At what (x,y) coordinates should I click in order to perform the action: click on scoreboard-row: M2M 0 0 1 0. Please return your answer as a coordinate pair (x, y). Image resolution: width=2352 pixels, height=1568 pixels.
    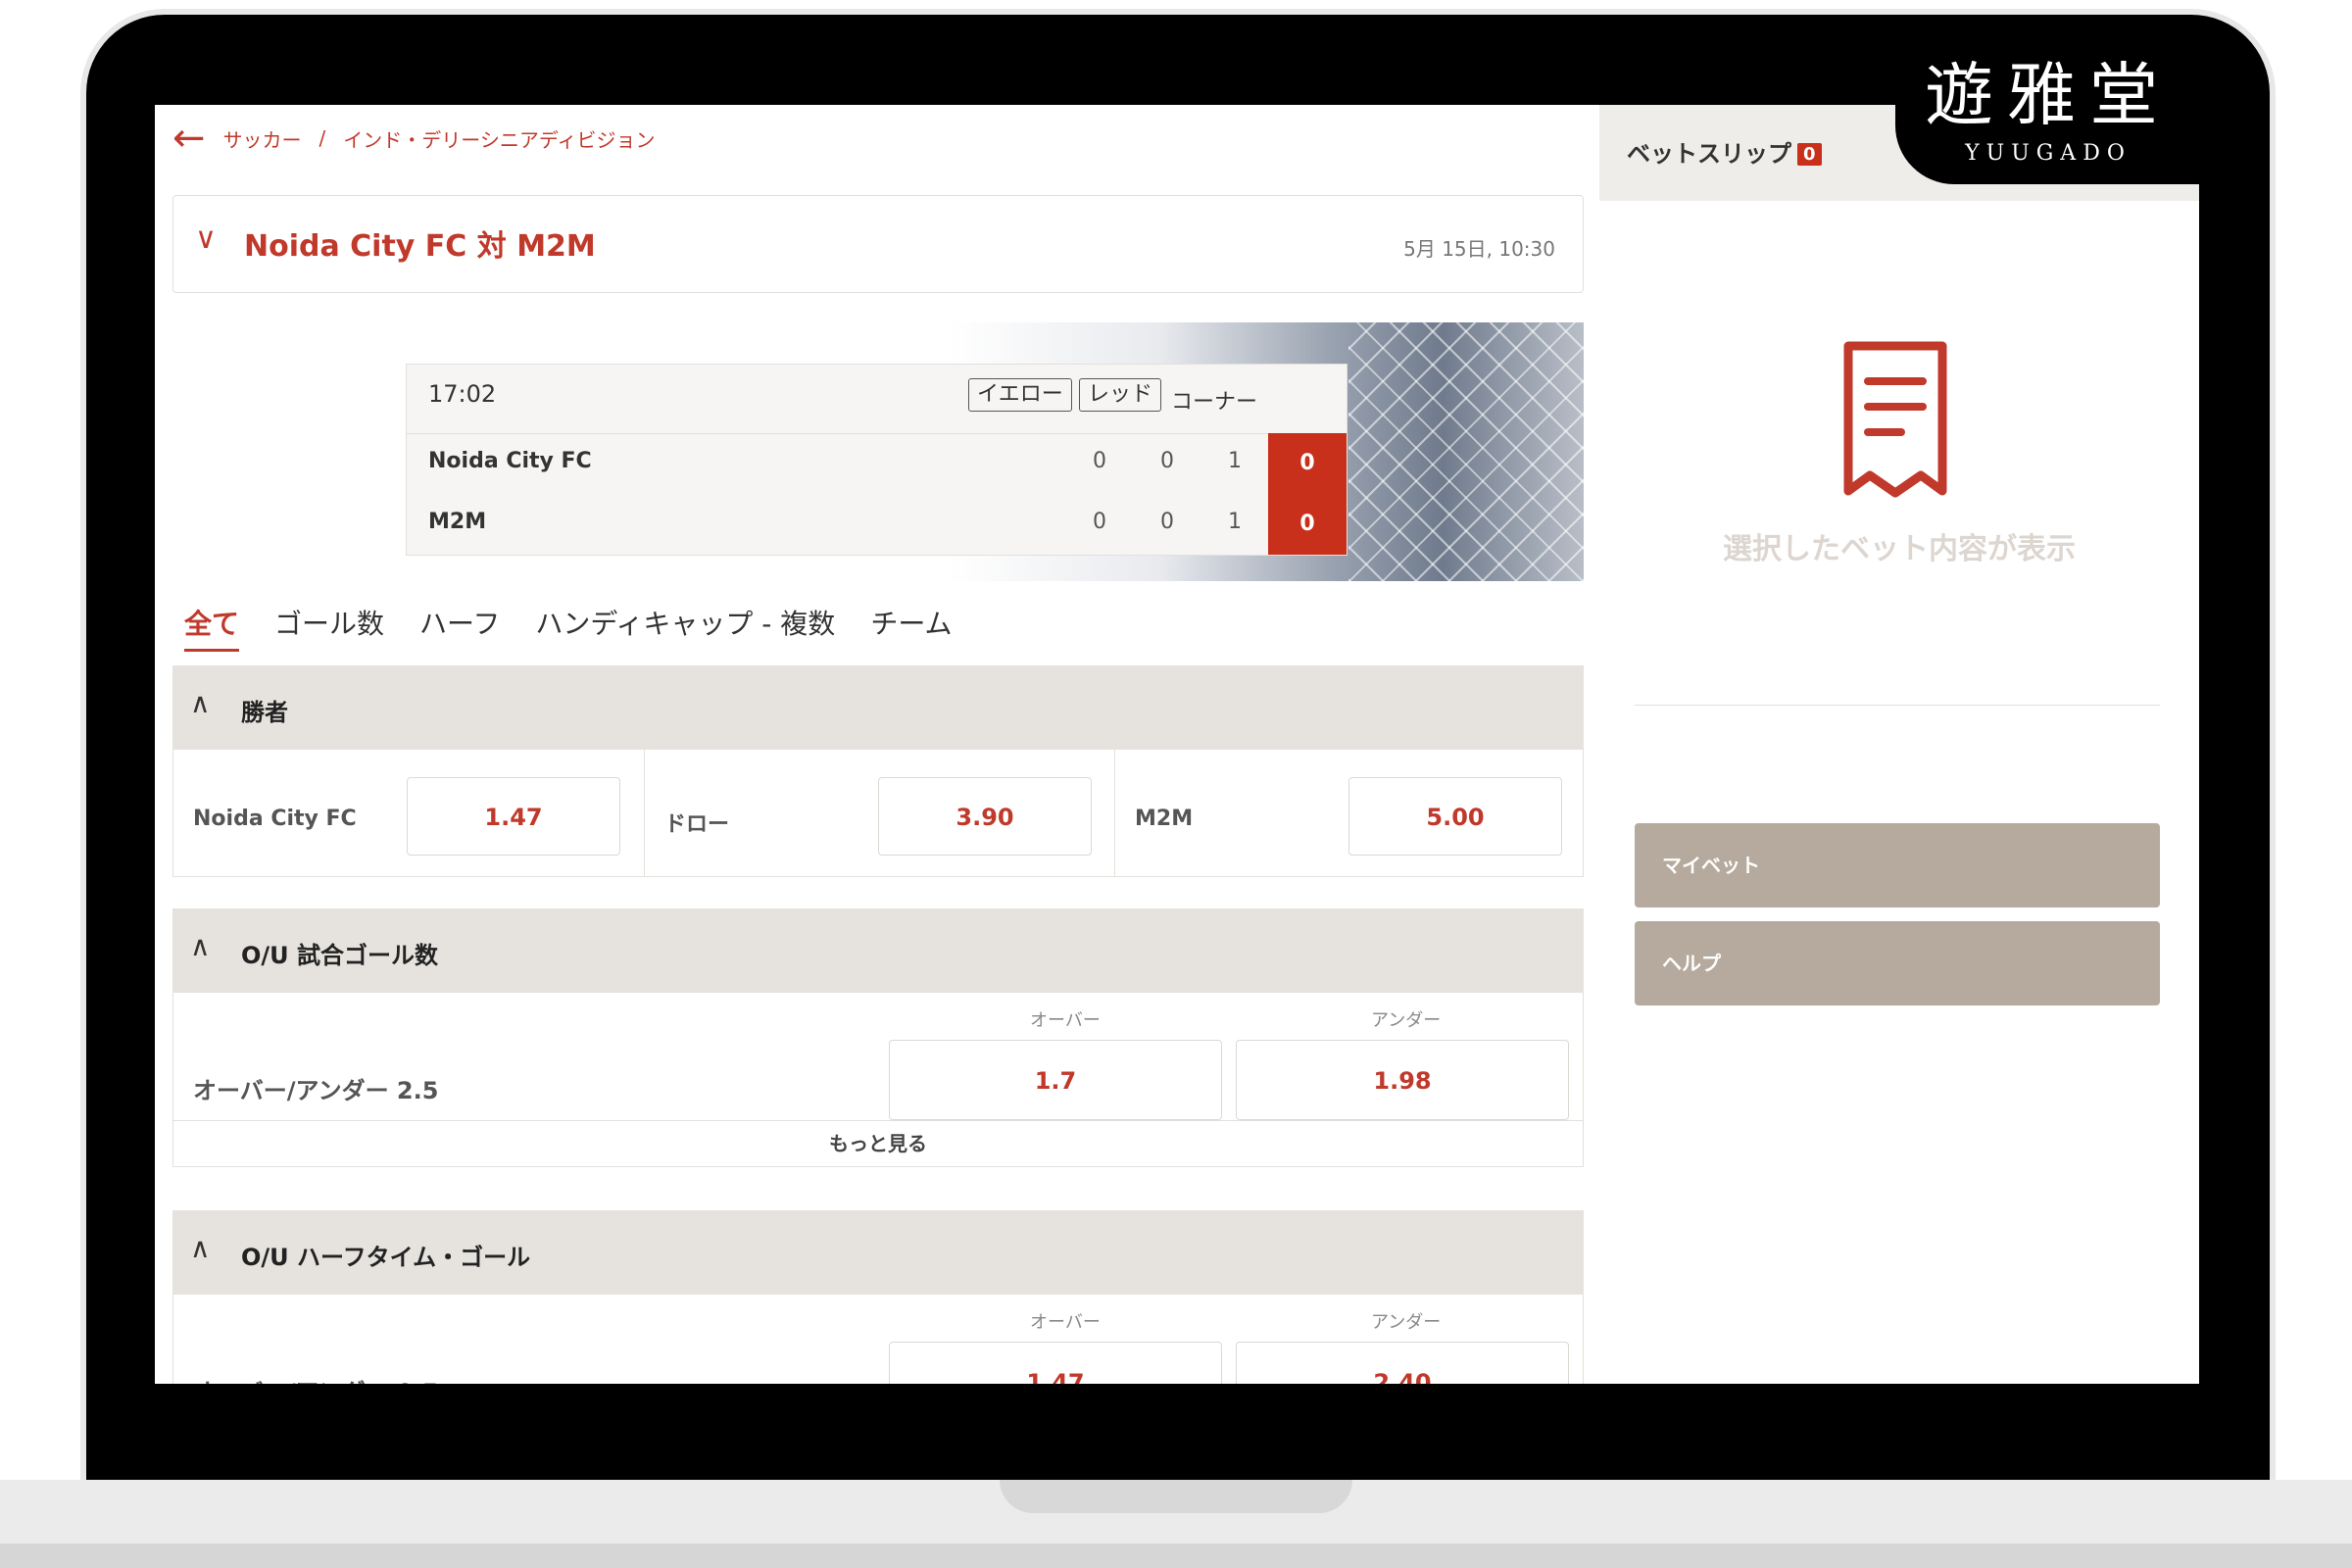
    Looking at the image, I should click on (877, 524).